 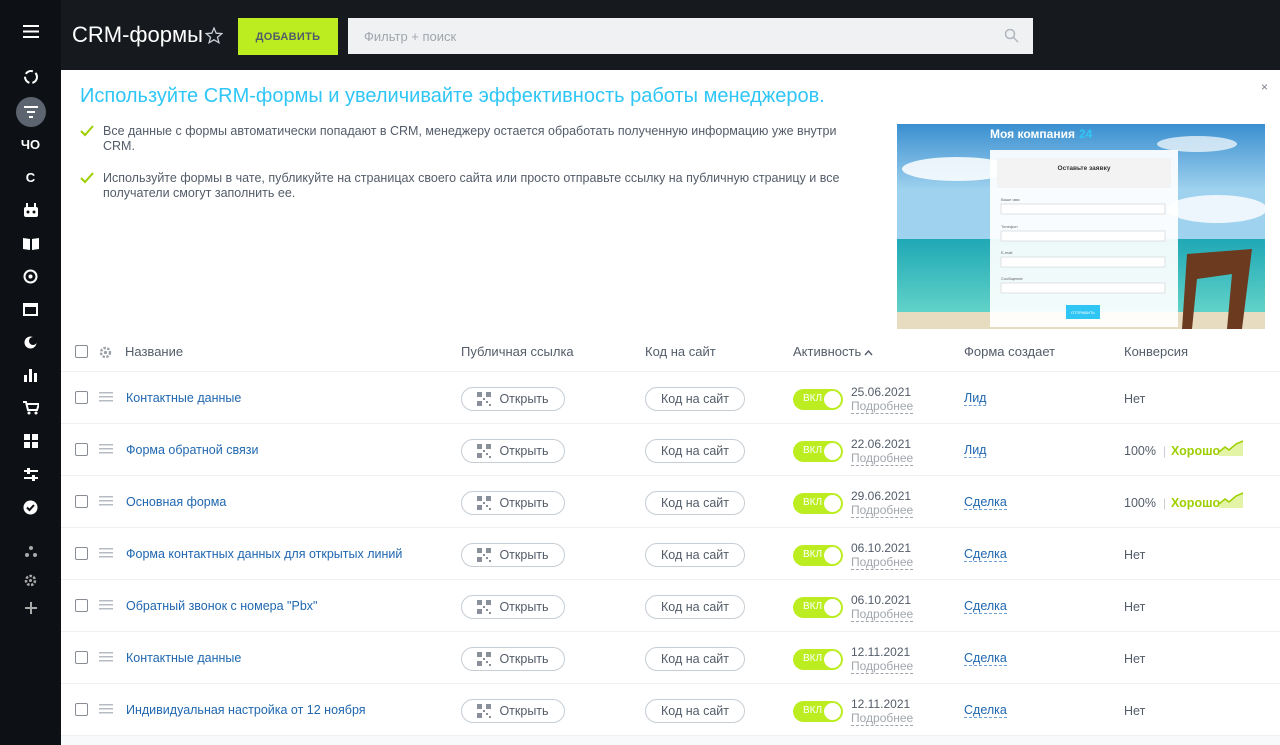 What do you see at coordinates (30, 309) in the screenshot?
I see `window-icon` at bounding box center [30, 309].